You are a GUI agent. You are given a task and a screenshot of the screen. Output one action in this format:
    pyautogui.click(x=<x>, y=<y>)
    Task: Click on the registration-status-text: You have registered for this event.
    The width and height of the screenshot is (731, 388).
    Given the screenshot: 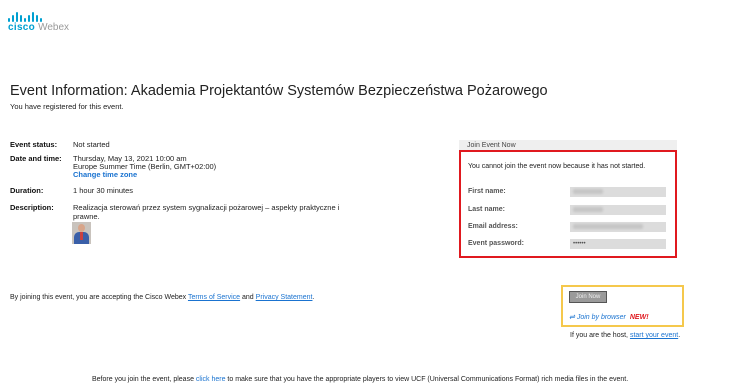 What is the action you would take?
    pyautogui.click(x=67, y=106)
    